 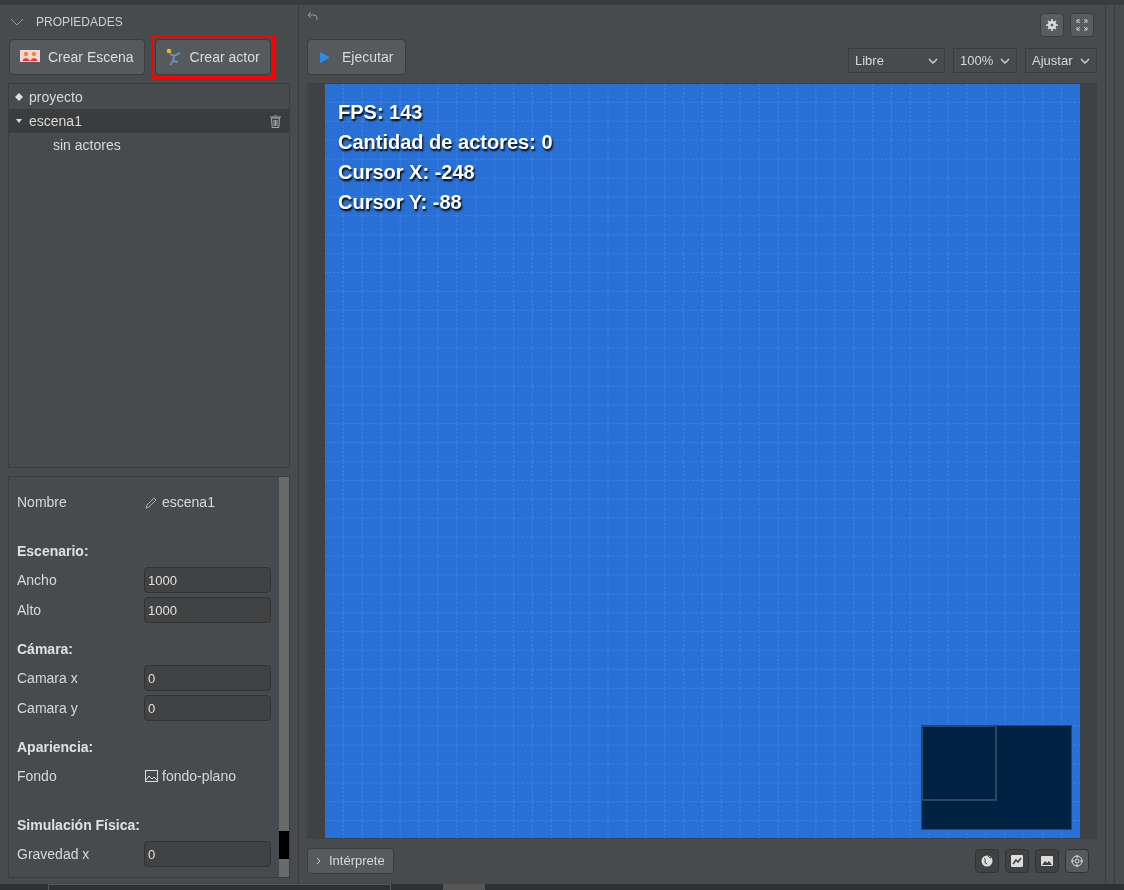 What do you see at coordinates (325, 57) in the screenshot?
I see `play-icon` at bounding box center [325, 57].